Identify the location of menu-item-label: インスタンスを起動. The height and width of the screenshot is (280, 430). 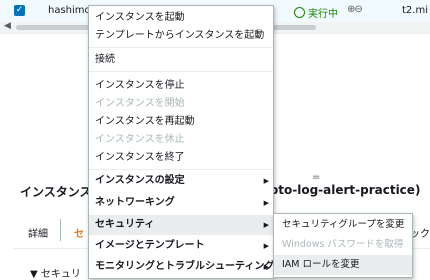
(140, 17).